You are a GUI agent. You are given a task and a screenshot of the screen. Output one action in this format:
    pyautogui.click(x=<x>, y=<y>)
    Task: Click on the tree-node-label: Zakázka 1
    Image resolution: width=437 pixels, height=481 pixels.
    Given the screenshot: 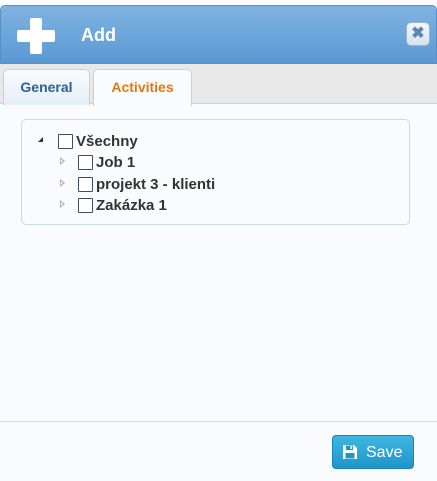 What is the action you would take?
    pyautogui.click(x=131, y=205)
    